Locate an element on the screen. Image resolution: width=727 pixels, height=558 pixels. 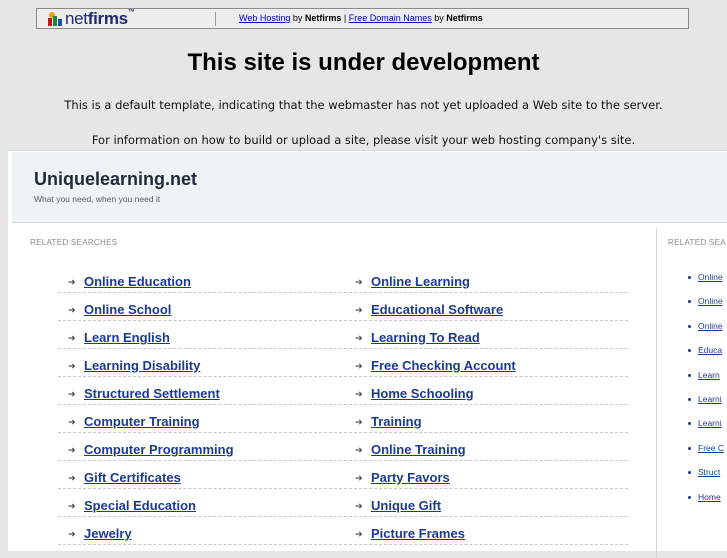
logo-trademark: ™ is located at coordinates (131, 12).